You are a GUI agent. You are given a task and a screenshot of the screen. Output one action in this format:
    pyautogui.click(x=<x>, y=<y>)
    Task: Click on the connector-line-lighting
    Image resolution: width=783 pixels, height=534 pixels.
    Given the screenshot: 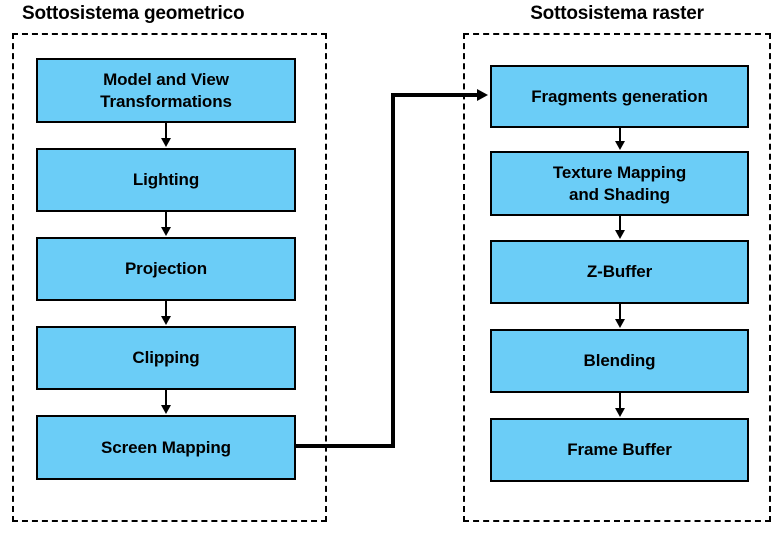 What is the action you would take?
    pyautogui.click(x=166, y=131)
    